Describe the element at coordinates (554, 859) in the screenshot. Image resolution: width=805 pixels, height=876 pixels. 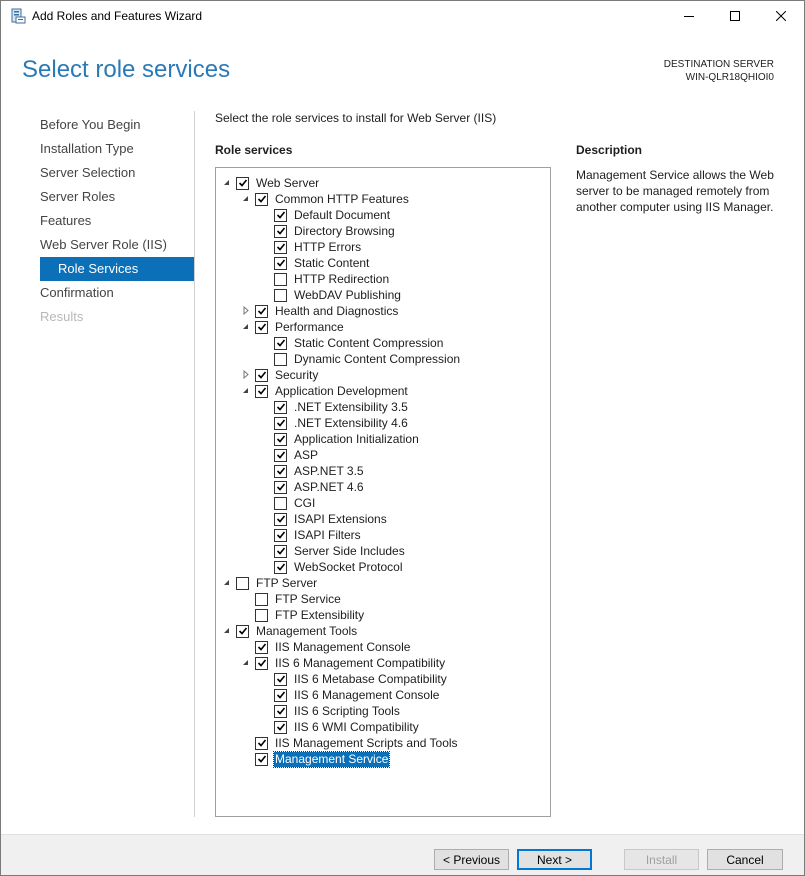
I see `next-button: Next >` at that location.